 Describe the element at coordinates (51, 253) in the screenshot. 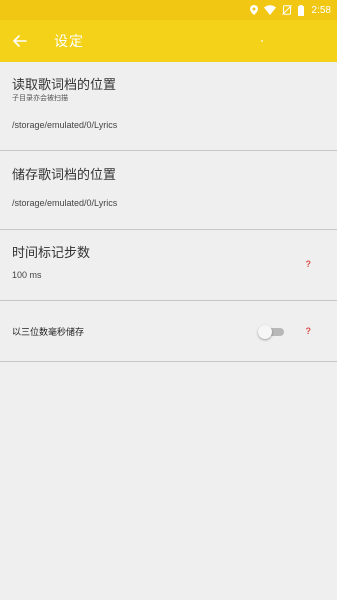

I see `setting-title: 时间标记步数` at that location.